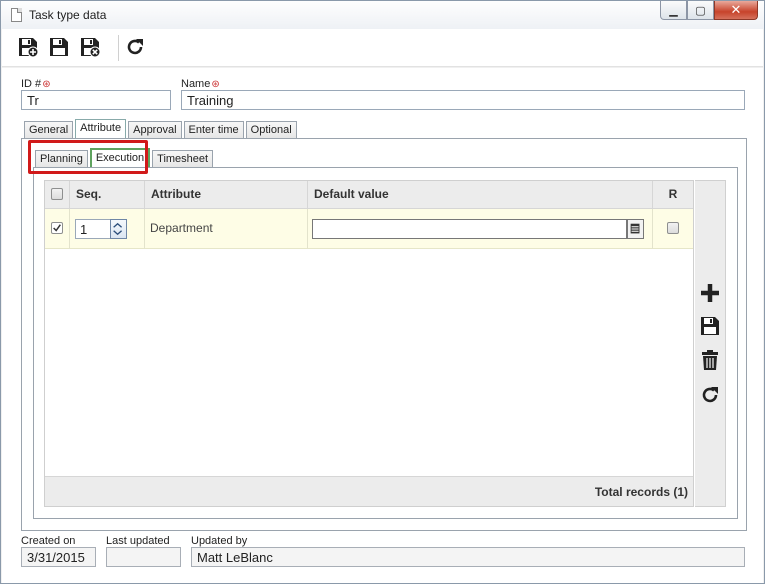 This screenshot has height=584, width=765. I want to click on document-icon, so click(16, 15).